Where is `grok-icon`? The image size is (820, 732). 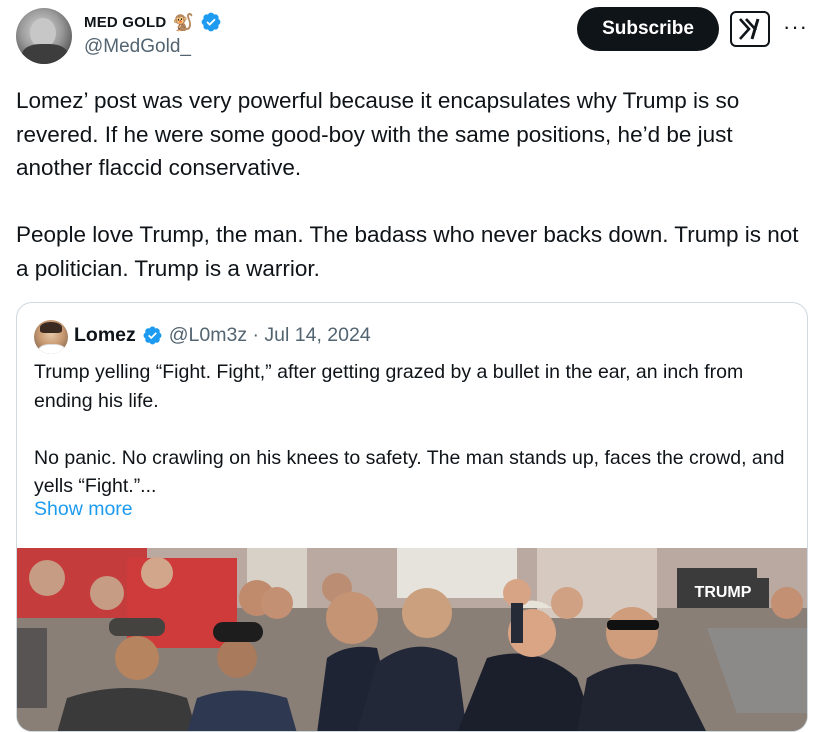 grok-icon is located at coordinates (749, 29).